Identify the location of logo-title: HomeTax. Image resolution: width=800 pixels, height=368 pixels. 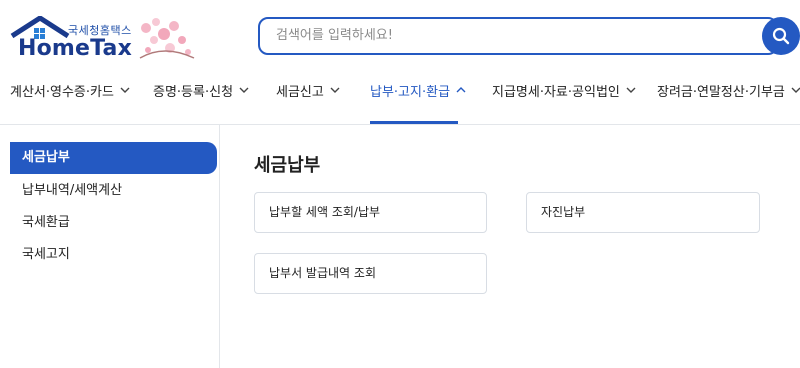
(75, 48).